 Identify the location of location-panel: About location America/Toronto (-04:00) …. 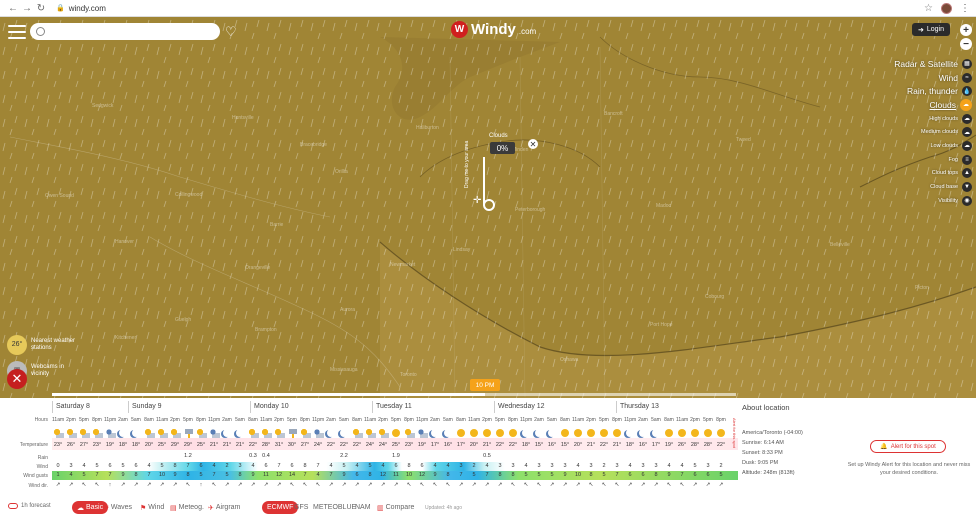
(857, 439).